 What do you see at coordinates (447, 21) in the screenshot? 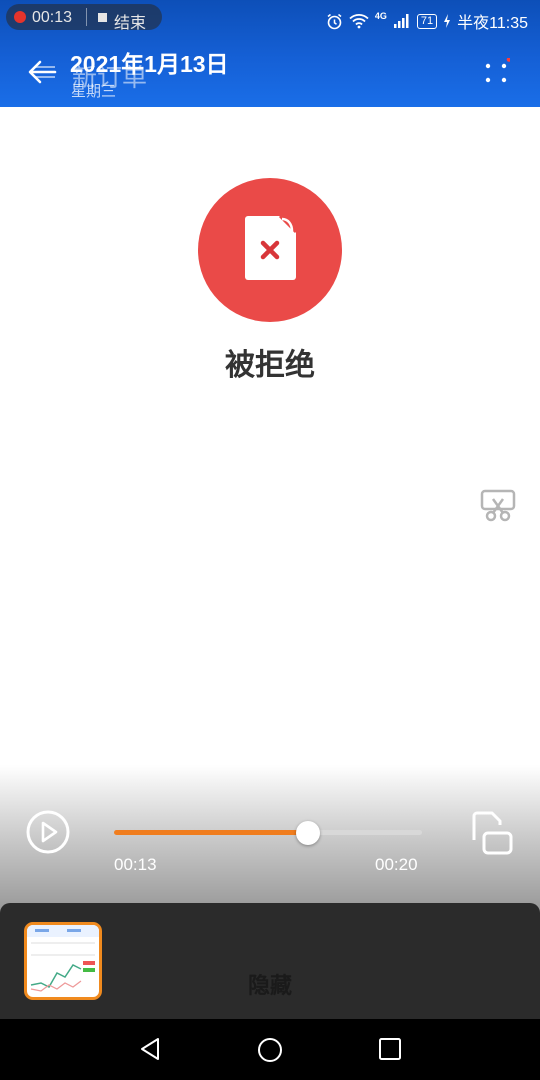
I see `charging-icon` at bounding box center [447, 21].